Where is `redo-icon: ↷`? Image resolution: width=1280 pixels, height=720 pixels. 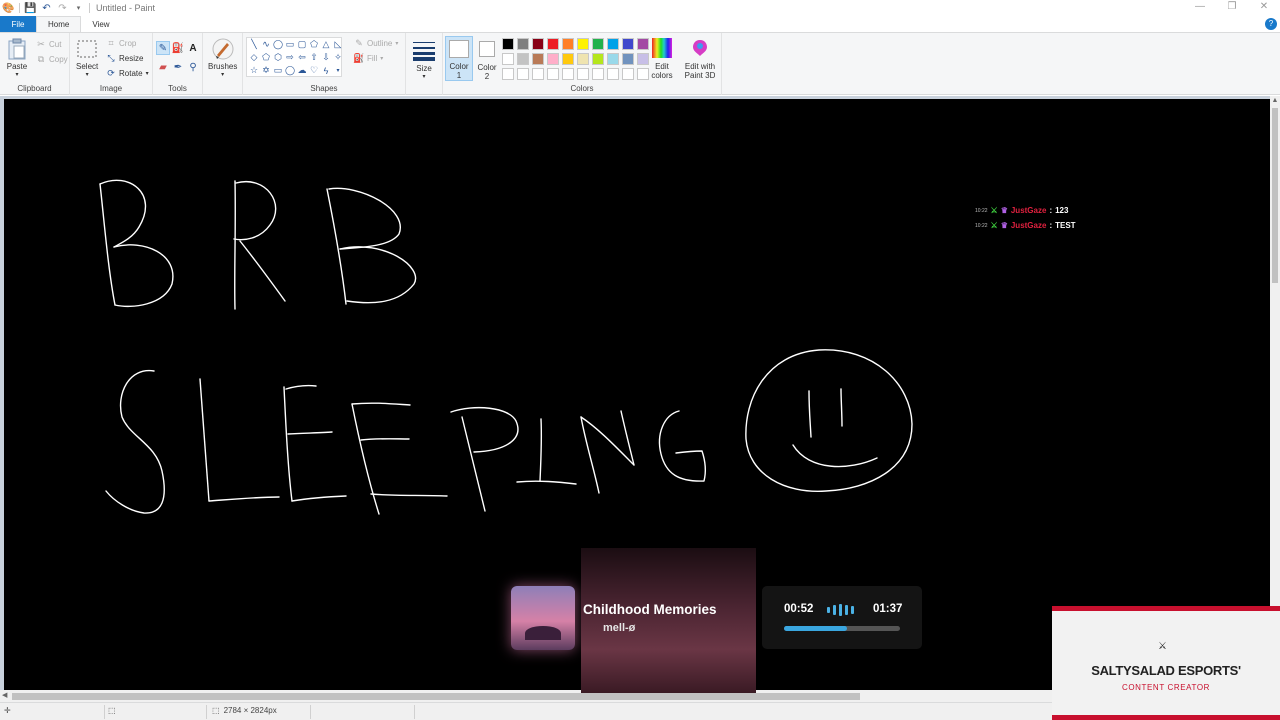 redo-icon: ↷ is located at coordinates (62, 8).